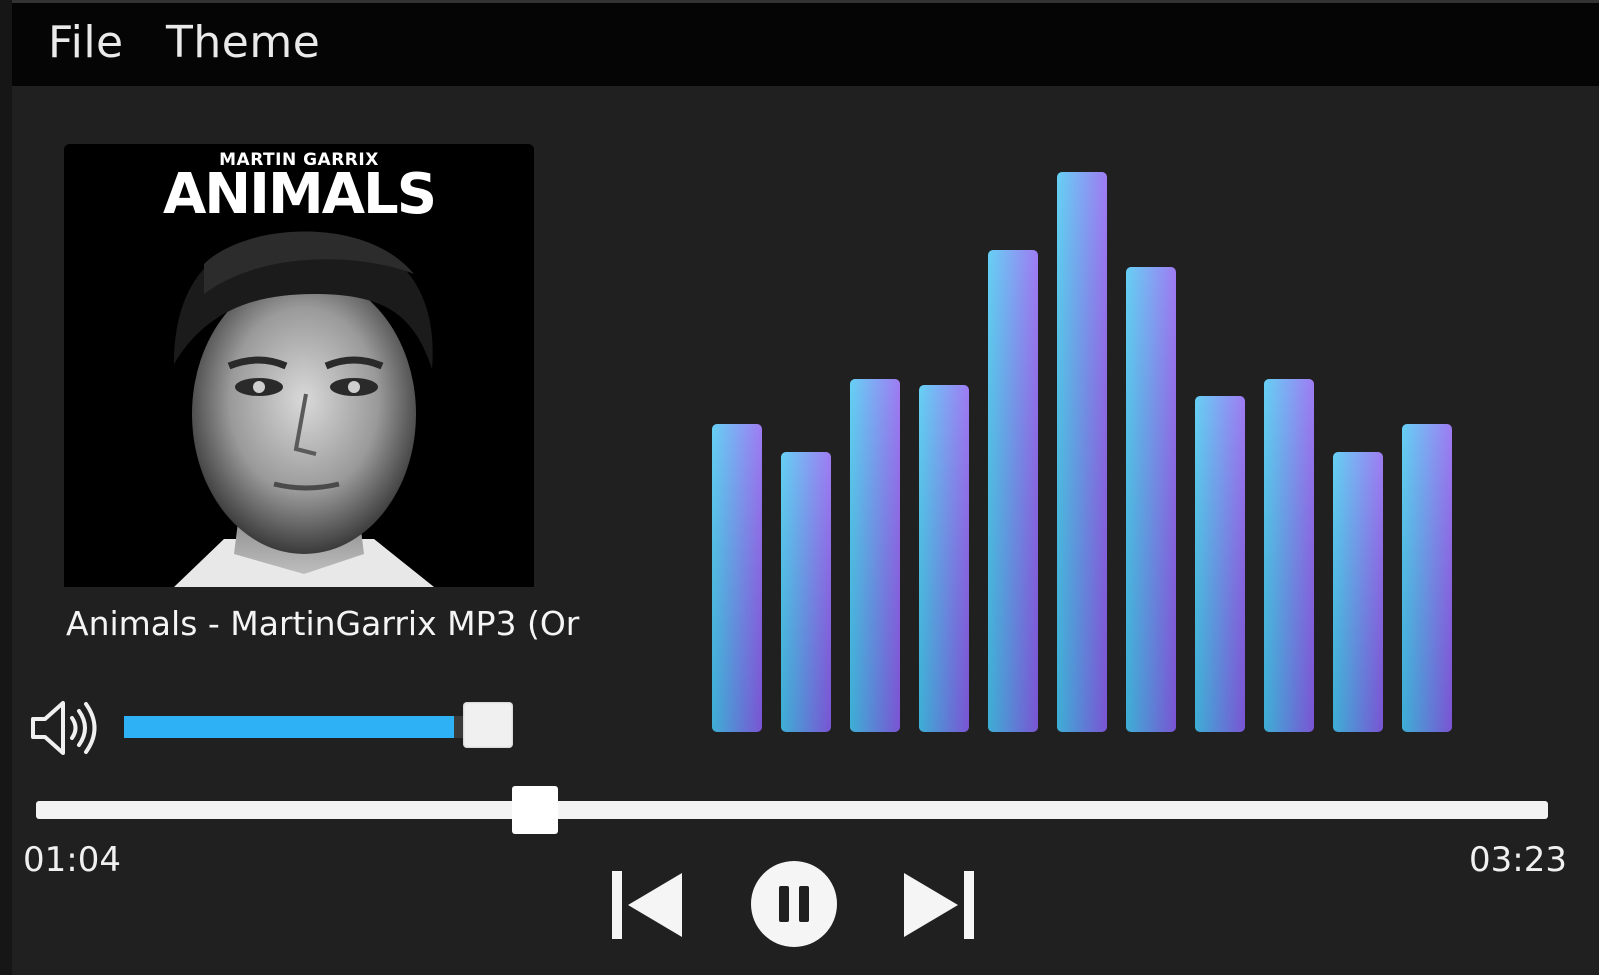  I want to click on seek-bar-thumb, so click(535, 810).